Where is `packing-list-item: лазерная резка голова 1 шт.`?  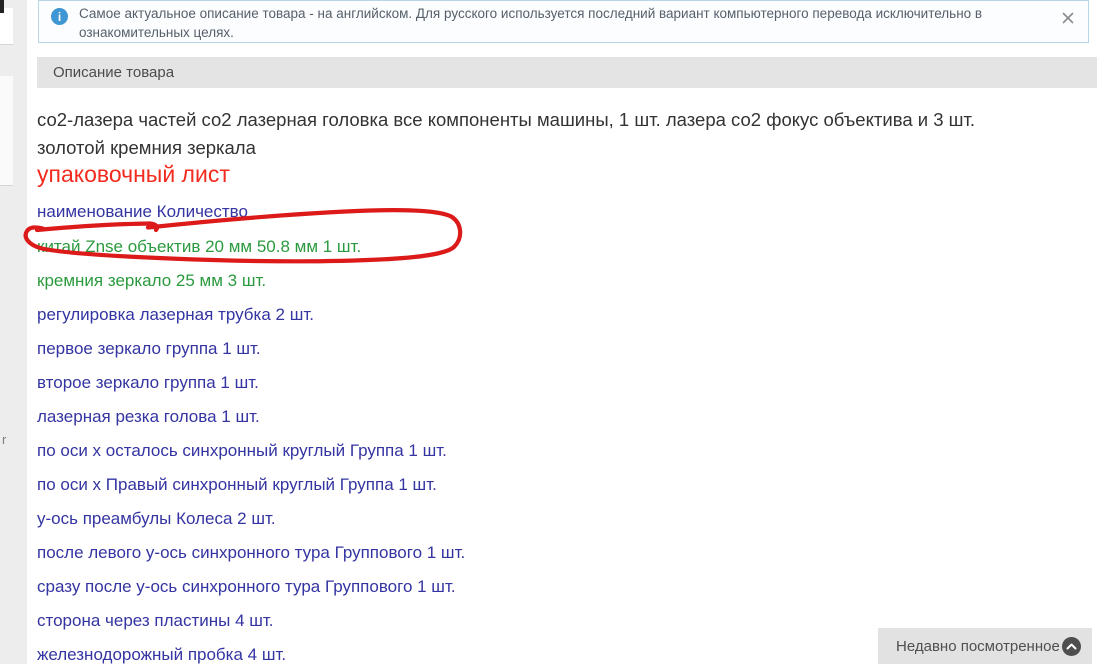 packing-list-item: лазерная резка голова 1 шт. is located at coordinates (148, 416).